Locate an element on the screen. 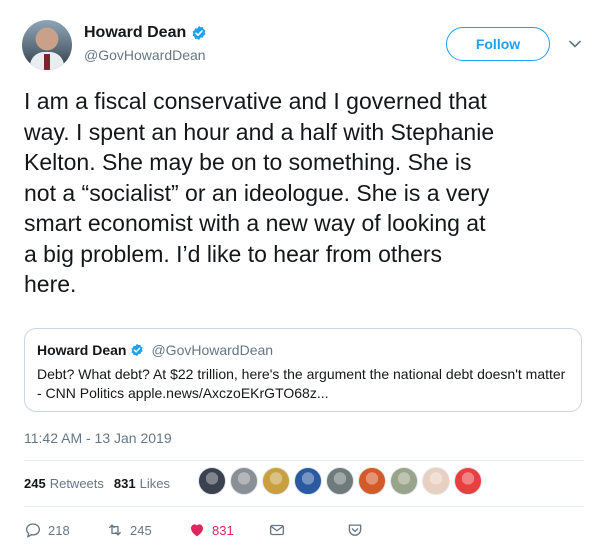 The image size is (608, 558). author-name: Howard Dean is located at coordinates (145, 33).